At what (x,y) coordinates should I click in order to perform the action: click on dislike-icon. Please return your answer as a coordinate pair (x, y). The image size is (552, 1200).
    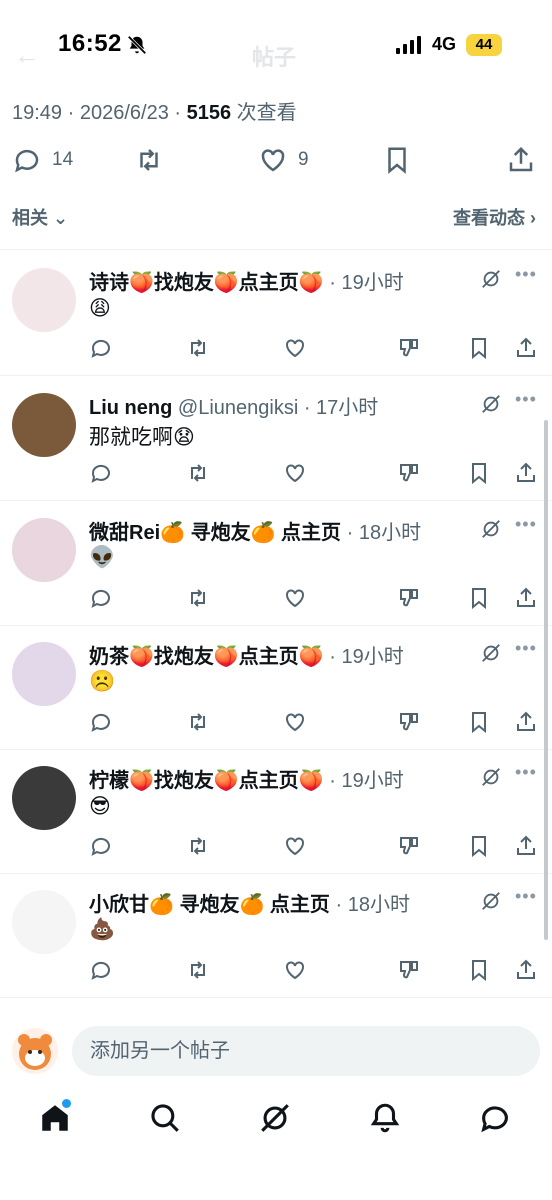
    Looking at the image, I should click on (409, 473).